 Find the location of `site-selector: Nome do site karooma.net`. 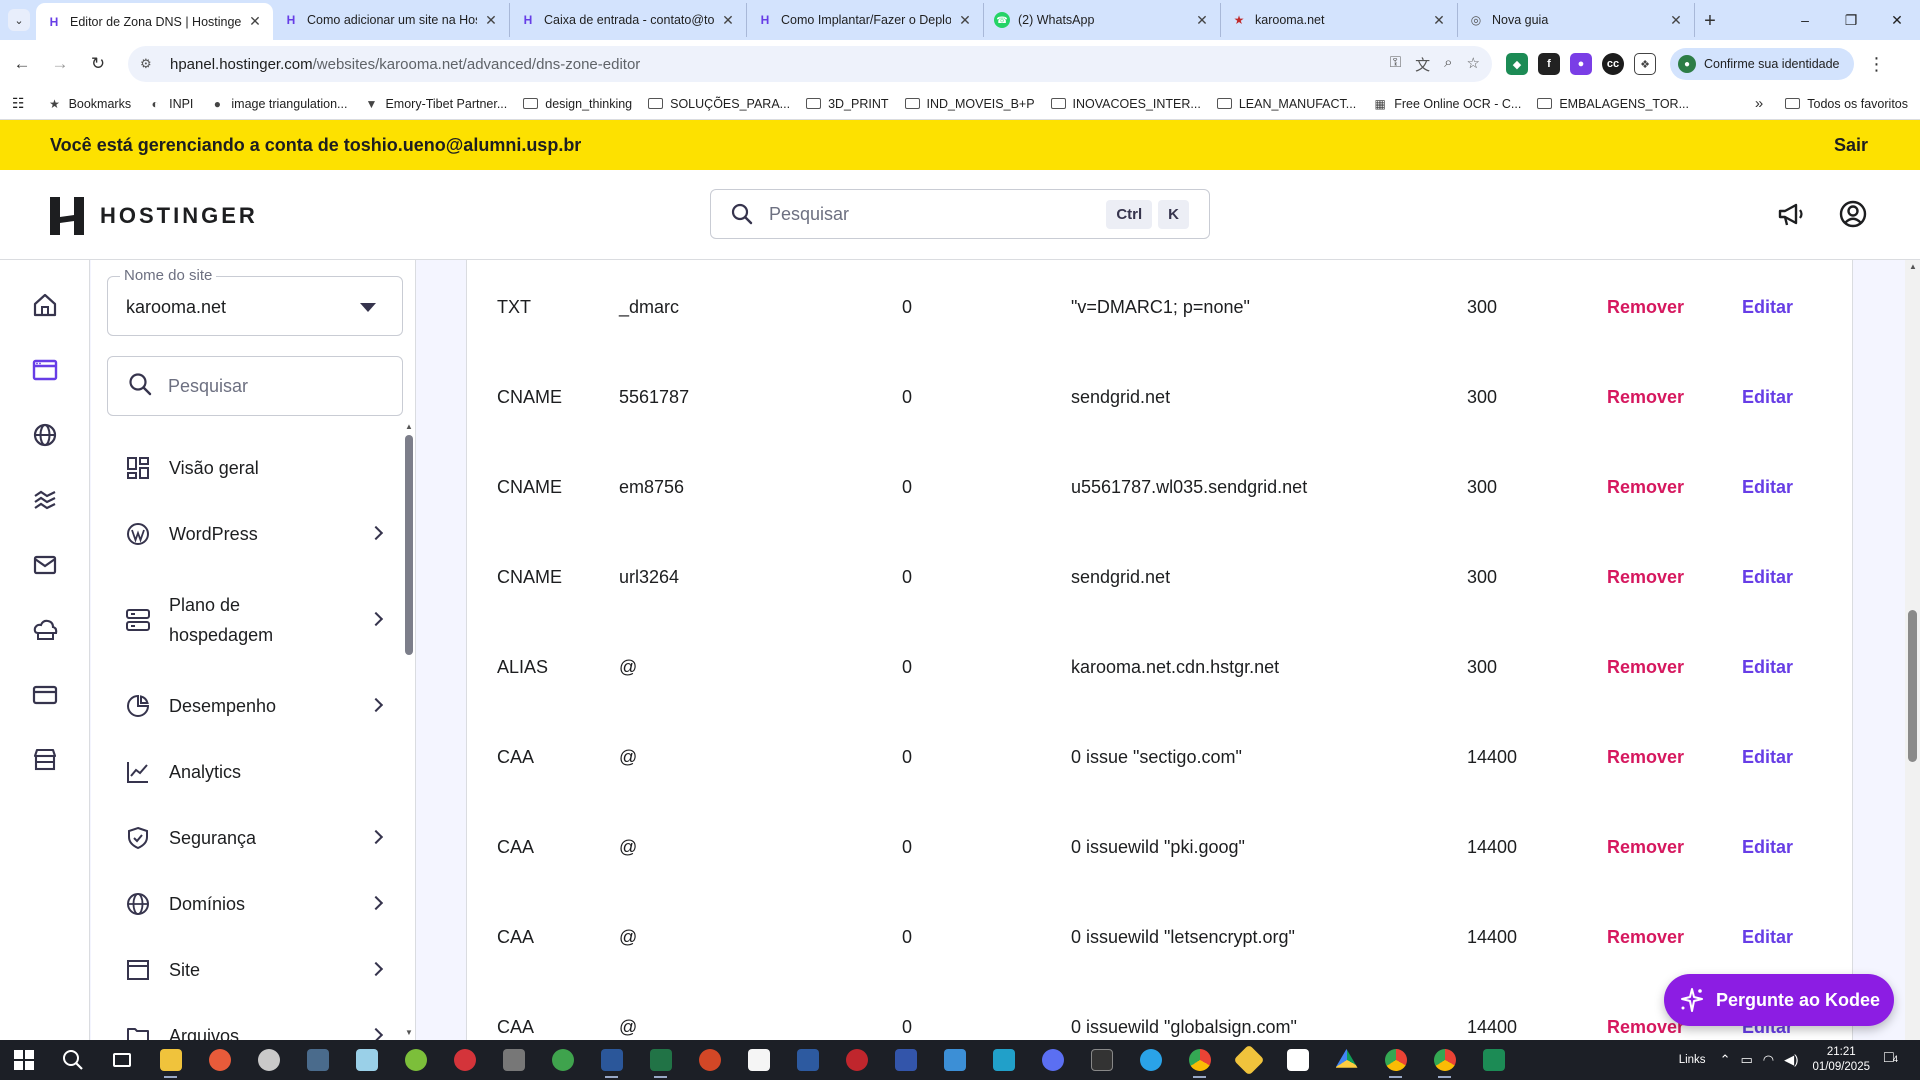

site-selector: Nome do site karooma.net is located at coordinates (255, 301).